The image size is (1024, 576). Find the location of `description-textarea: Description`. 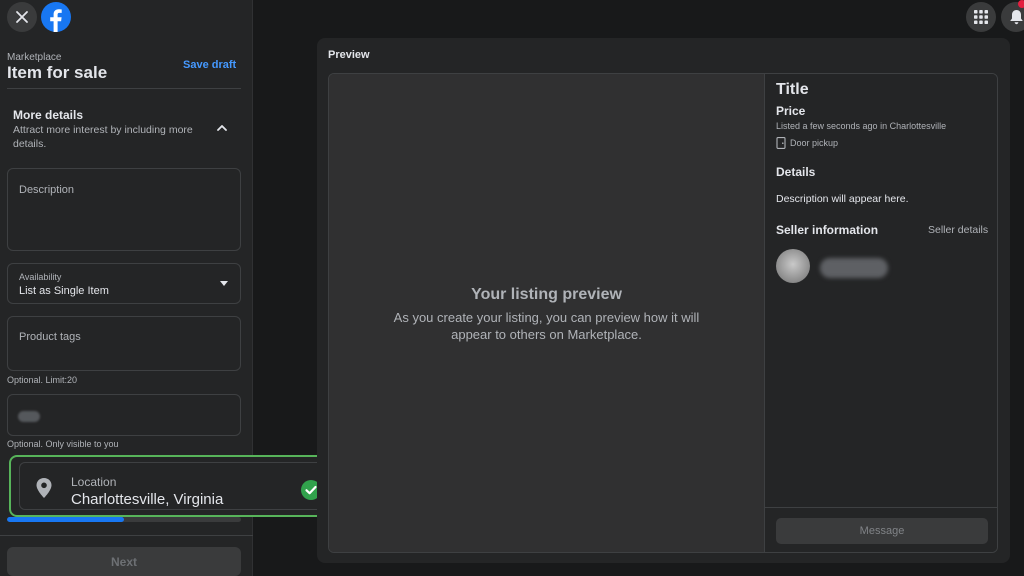

description-textarea: Description is located at coordinates (124, 209).